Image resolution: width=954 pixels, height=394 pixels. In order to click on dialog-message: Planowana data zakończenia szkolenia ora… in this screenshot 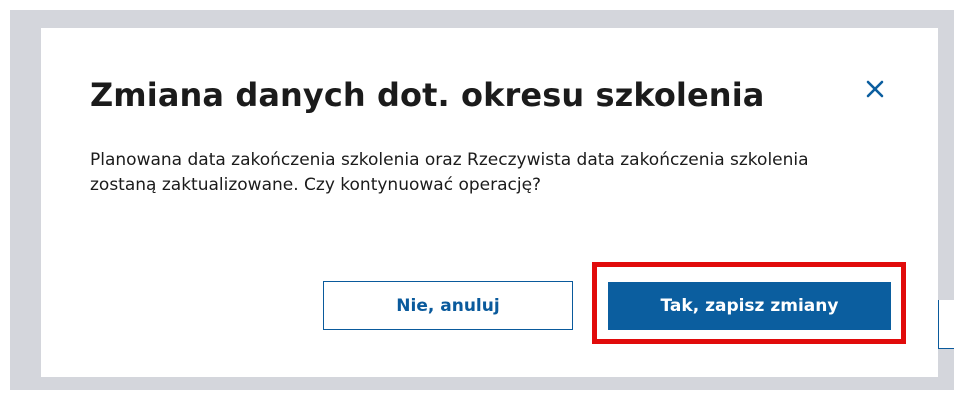, I will do `click(449, 172)`.